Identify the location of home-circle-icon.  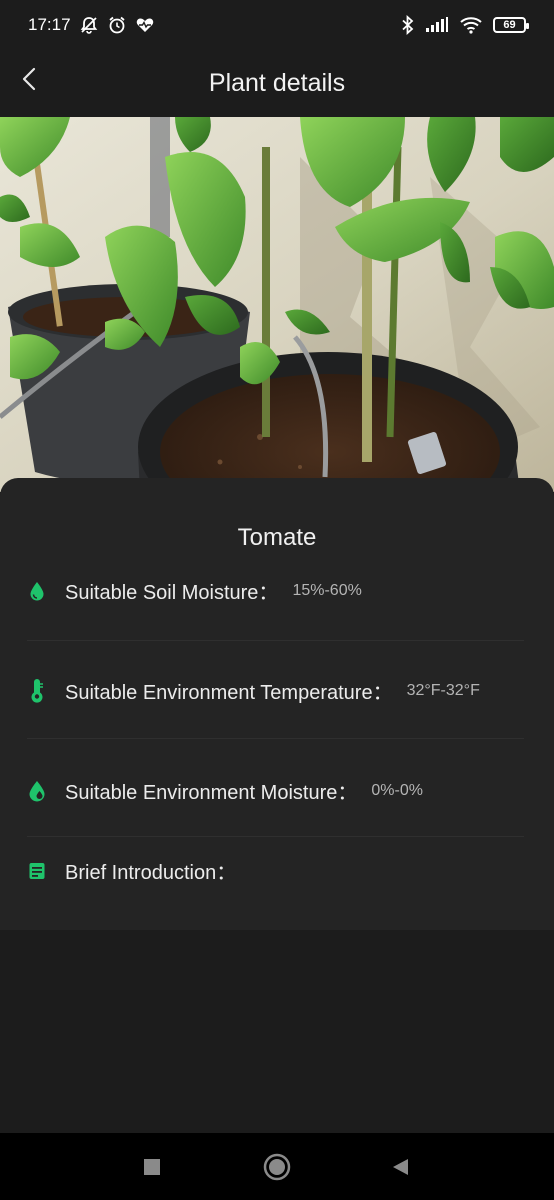
(277, 1167).